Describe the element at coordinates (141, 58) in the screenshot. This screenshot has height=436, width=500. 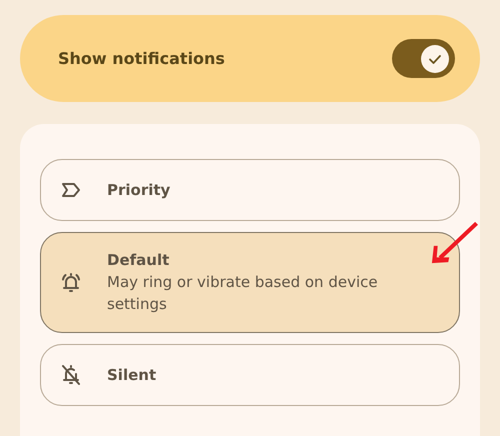
I see `toggle-label: Show notifications` at that location.